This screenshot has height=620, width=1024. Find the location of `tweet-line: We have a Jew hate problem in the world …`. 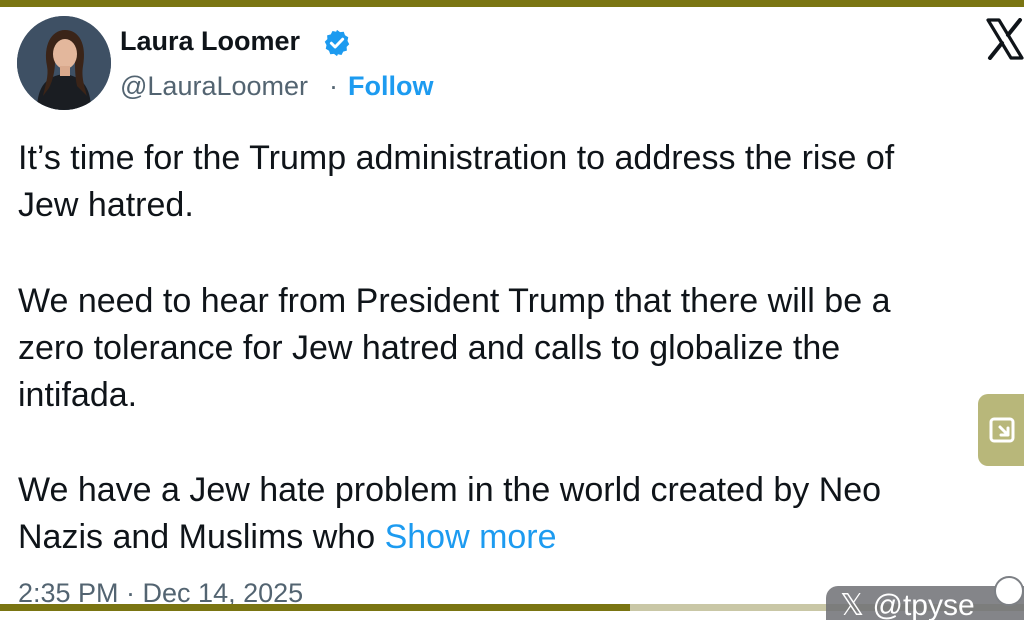

tweet-line: We have a Jew hate problem in the world … is located at coordinates (450, 490).